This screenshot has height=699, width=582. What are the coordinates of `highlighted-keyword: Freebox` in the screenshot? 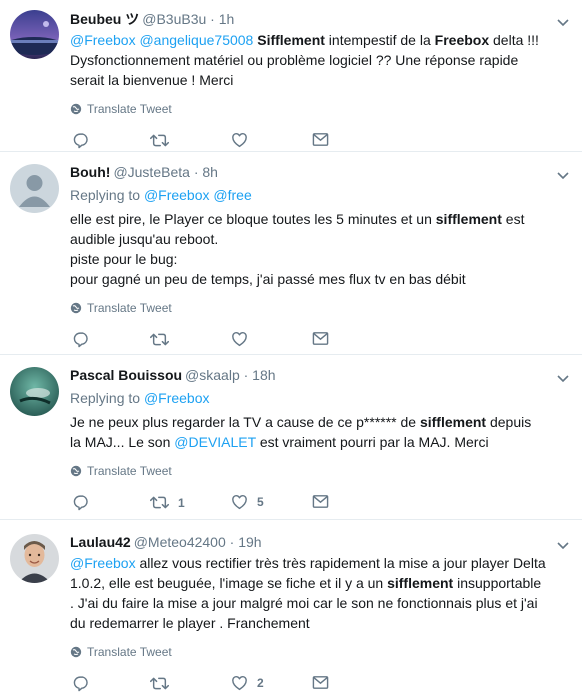 It's located at (462, 40).